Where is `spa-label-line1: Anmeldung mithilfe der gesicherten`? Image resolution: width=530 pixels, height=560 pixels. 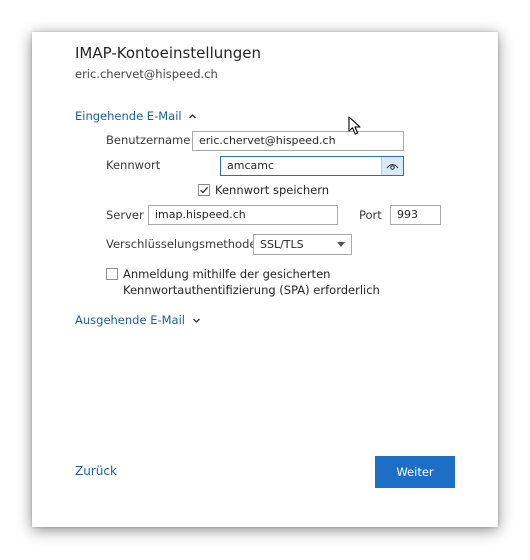
spa-label-line1: Anmeldung mithilfe der gesicherten is located at coordinates (227, 274).